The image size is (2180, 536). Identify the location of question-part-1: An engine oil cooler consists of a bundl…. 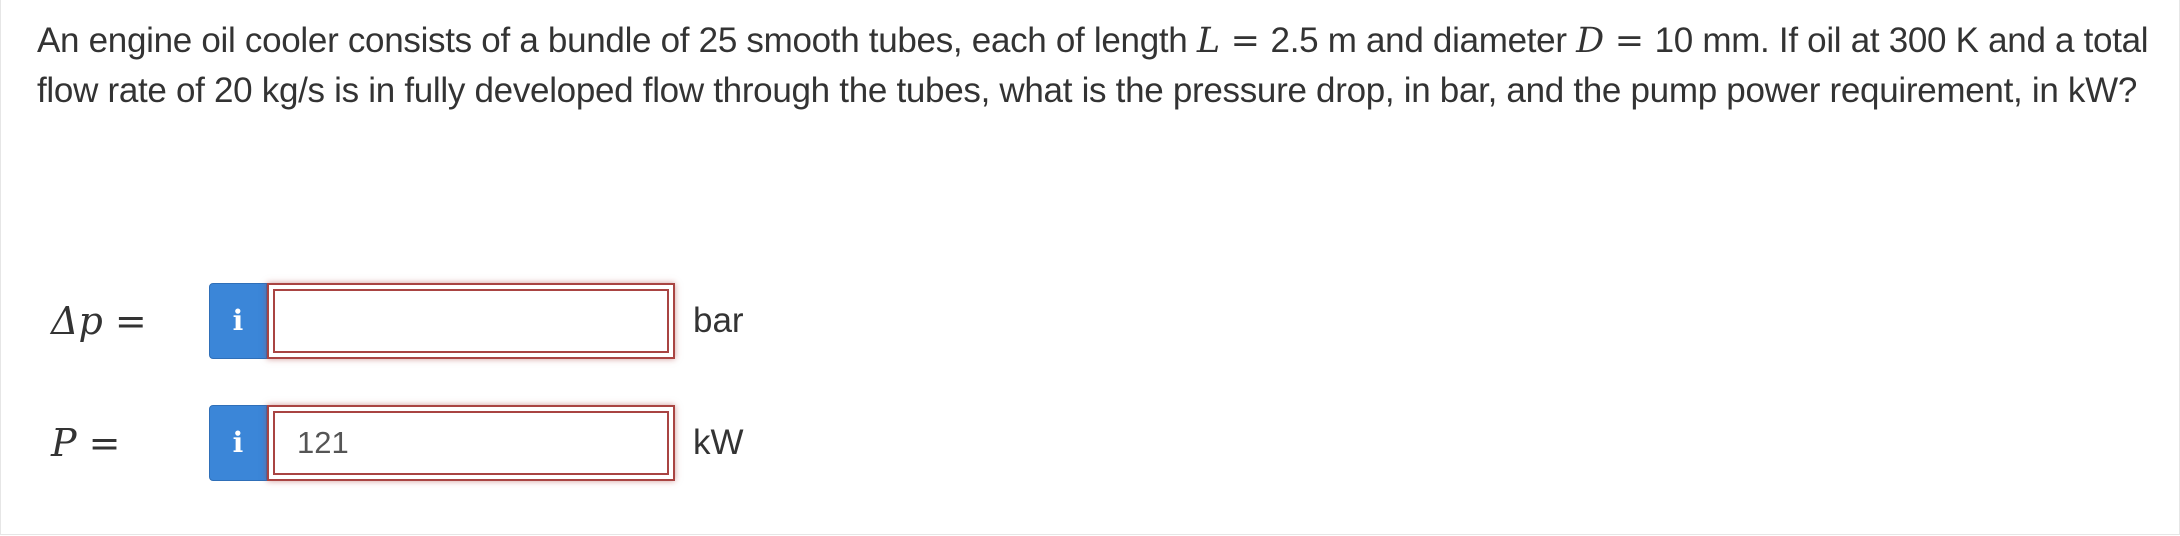
(617, 40).